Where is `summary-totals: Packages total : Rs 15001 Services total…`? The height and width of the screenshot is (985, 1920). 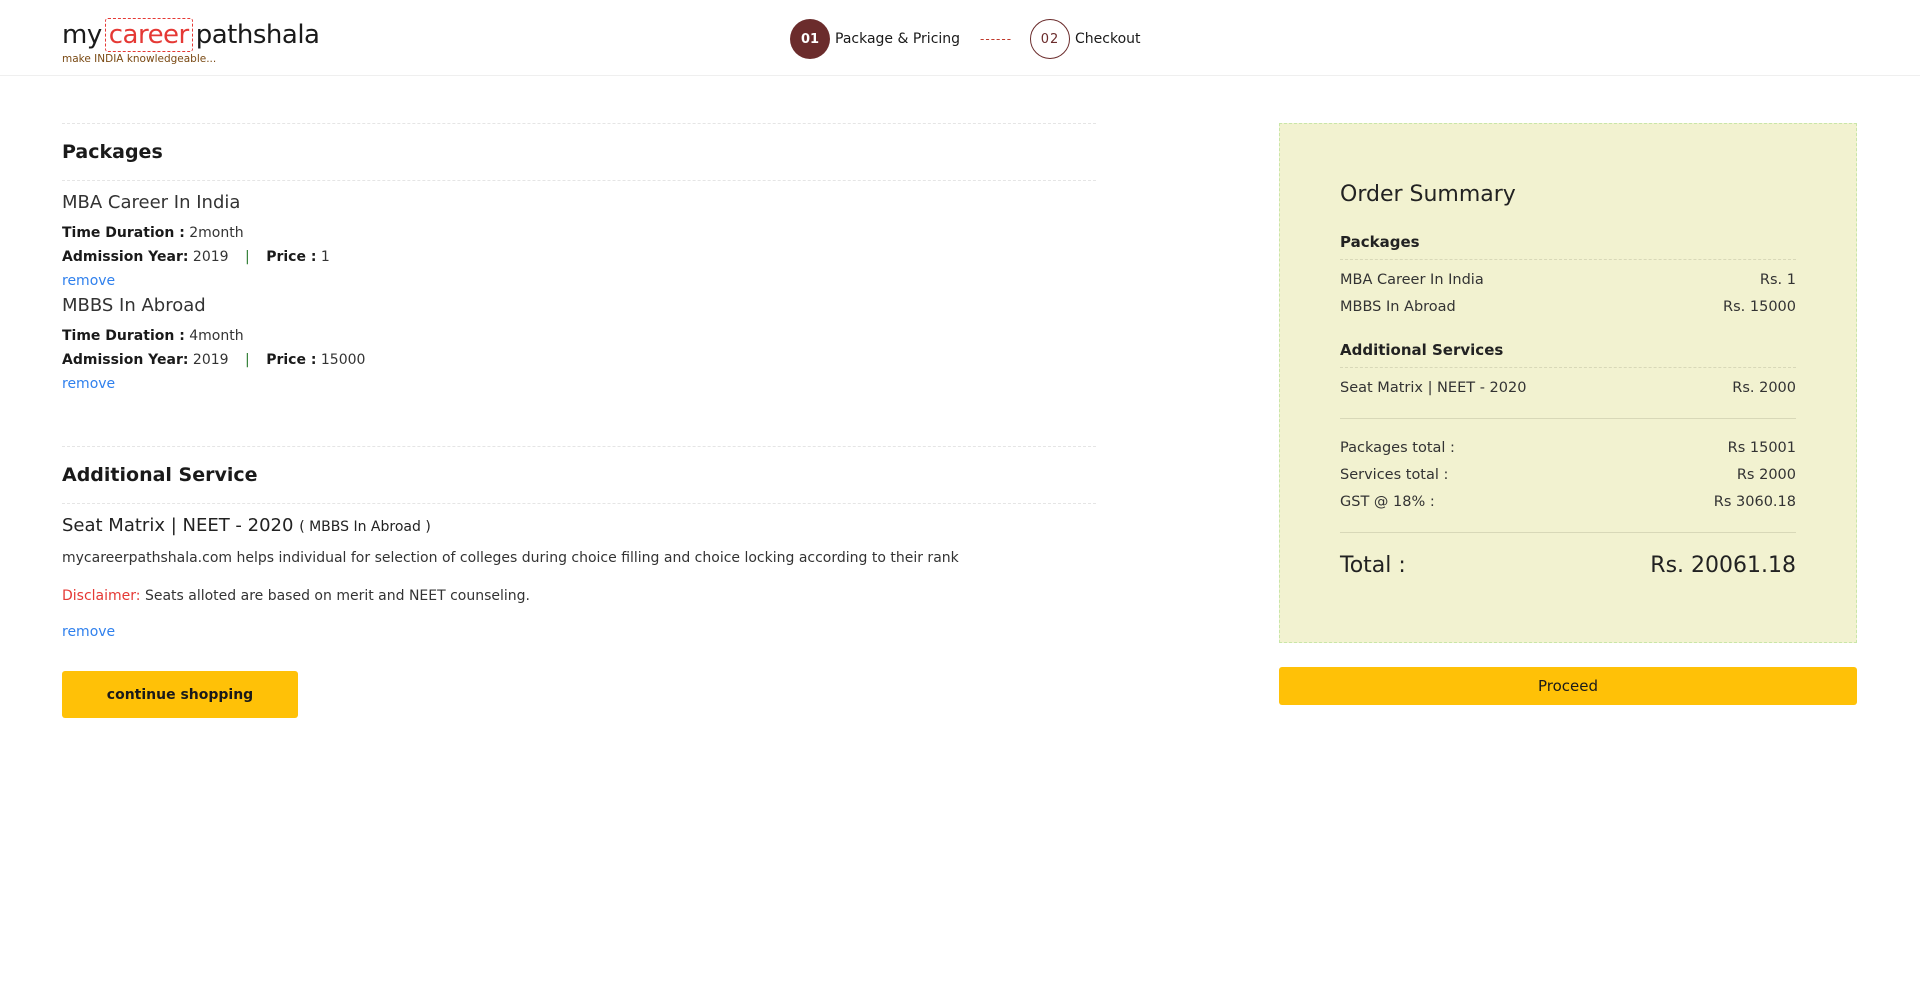
summary-totals: Packages total : Rs 15001 Services total… is located at coordinates (1568, 475).